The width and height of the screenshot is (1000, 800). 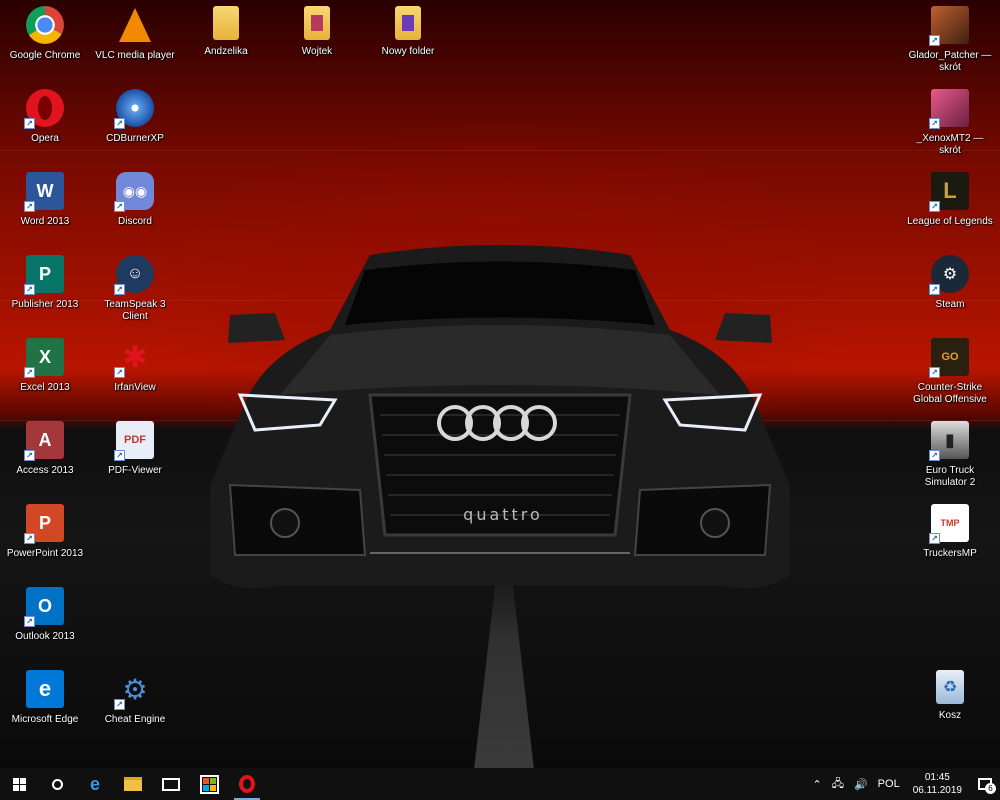 I want to click on outlook-icon: O ↗, so click(x=44, y=607).